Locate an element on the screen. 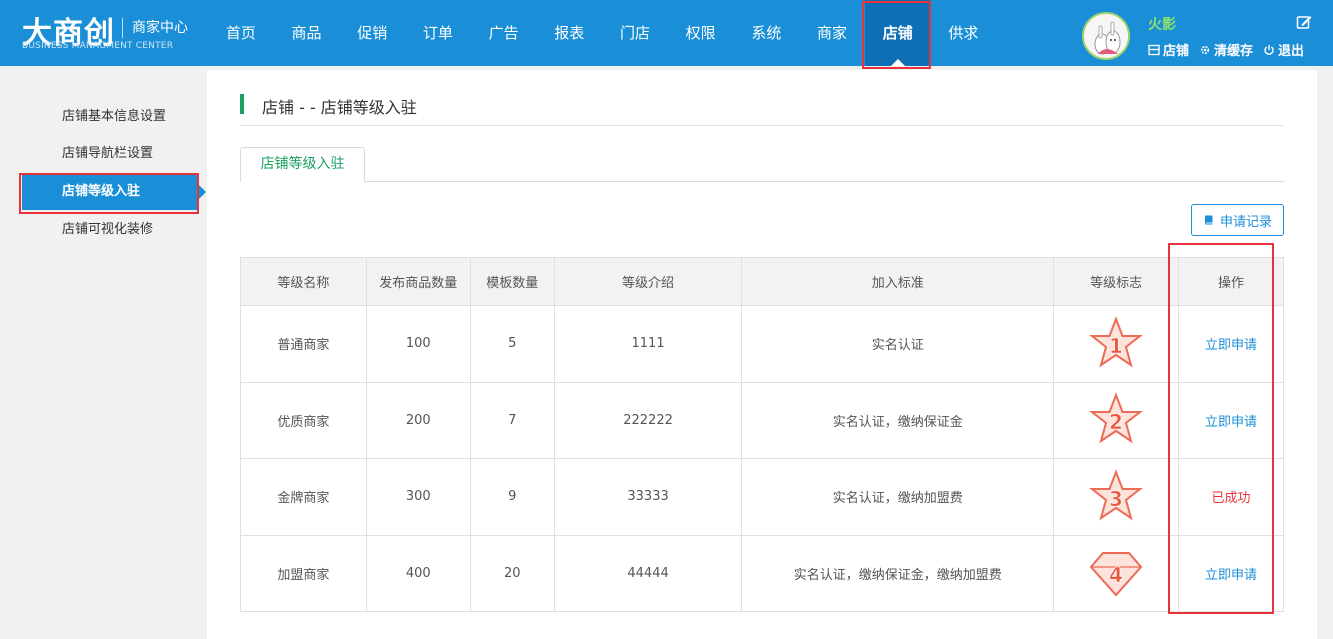 The image size is (1333, 639). cell-level-intro: 44444 is located at coordinates (648, 573).